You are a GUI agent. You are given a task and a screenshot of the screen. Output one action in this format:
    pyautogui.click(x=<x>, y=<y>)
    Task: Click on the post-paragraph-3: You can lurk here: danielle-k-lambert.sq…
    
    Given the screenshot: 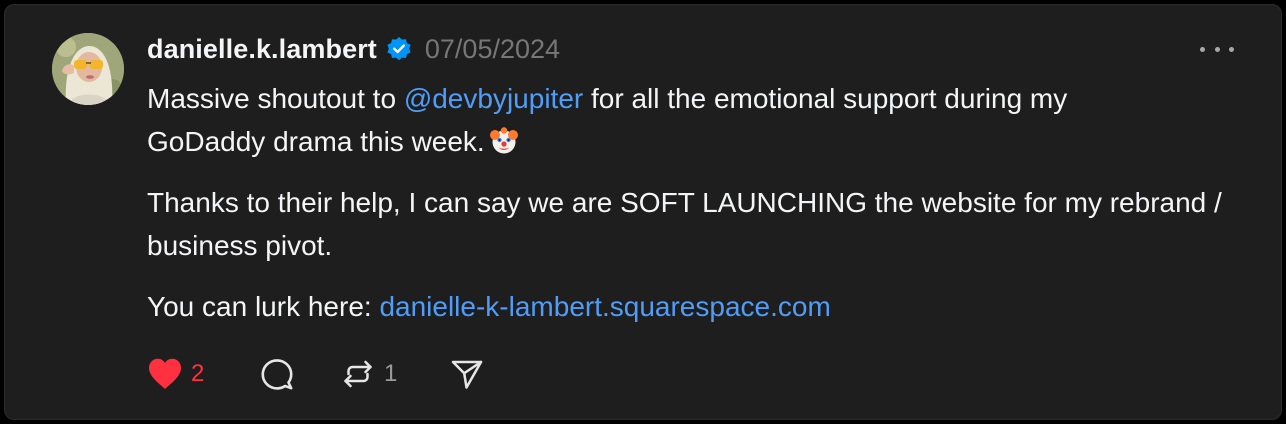 What is the action you would take?
    pyautogui.click(x=687, y=306)
    